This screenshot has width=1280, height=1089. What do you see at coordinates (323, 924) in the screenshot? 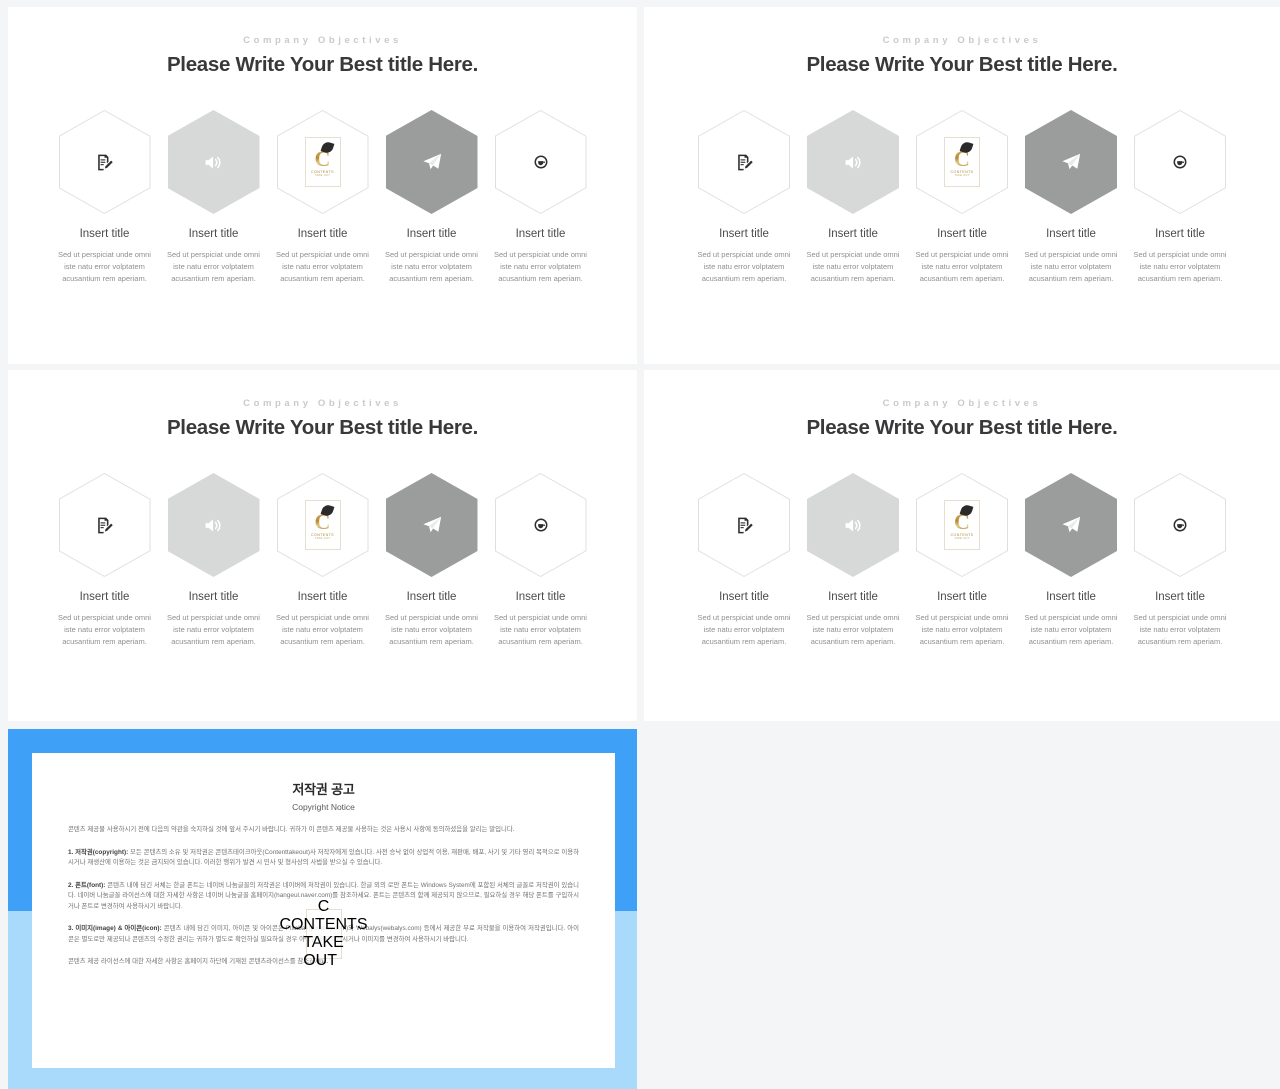
I see `watermark-line1: CONTENTS` at bounding box center [323, 924].